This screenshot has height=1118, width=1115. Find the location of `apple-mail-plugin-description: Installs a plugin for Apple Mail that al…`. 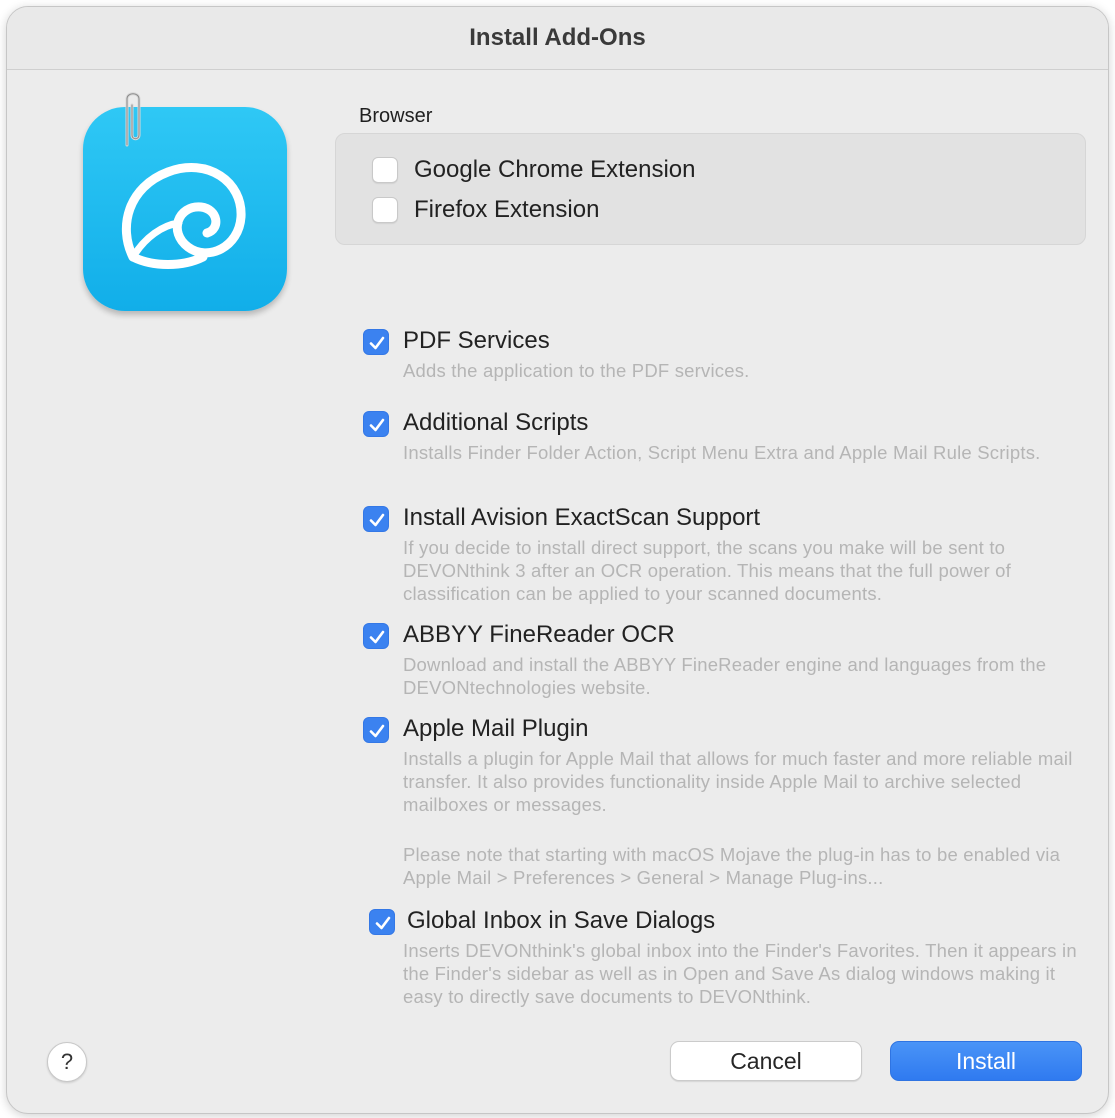

apple-mail-plugin-description: Installs a plugin for Apple Mail that al… is located at coordinates (738, 781).